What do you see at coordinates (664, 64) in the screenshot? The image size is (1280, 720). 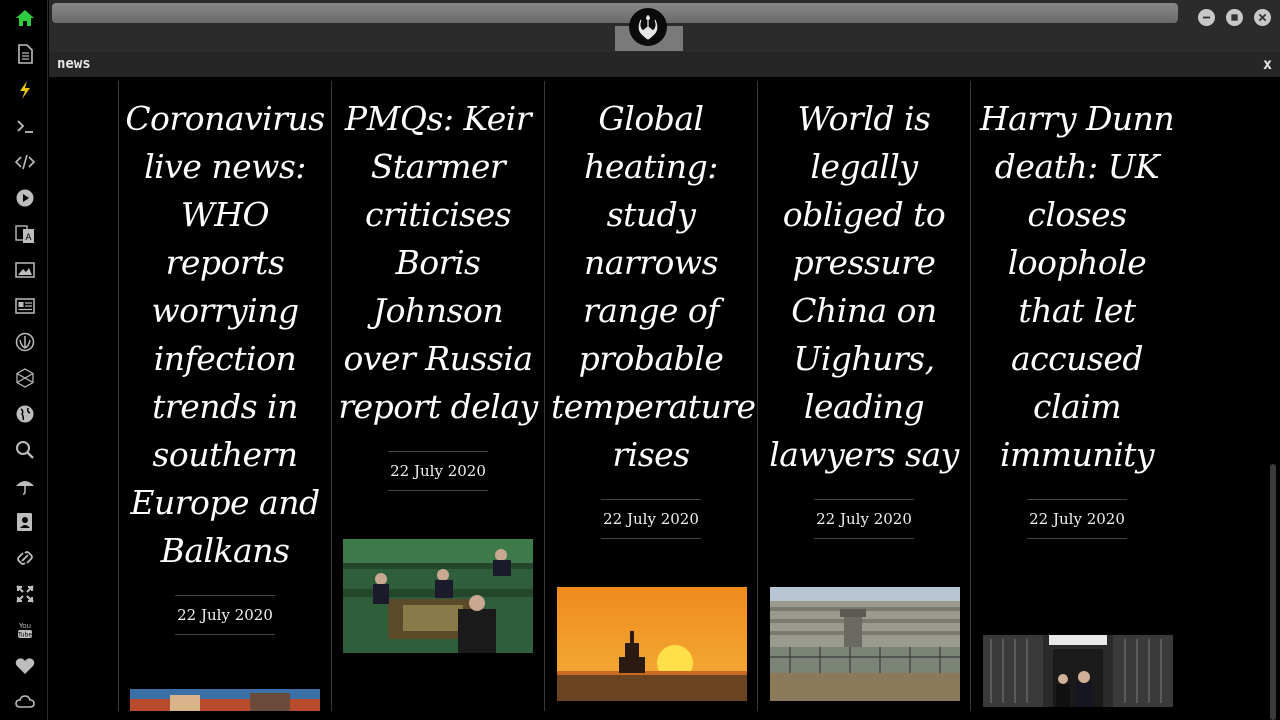 I see `news-panel-header: news x` at bounding box center [664, 64].